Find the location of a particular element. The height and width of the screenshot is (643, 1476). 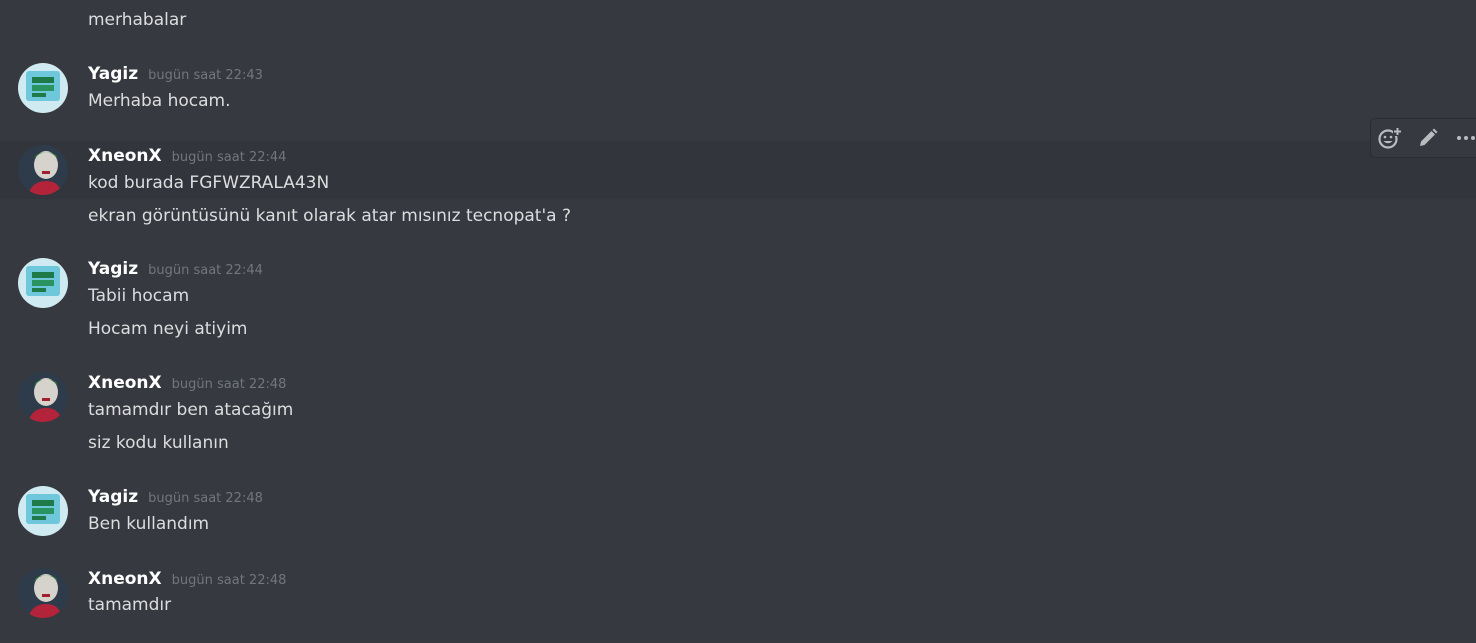

add-reaction-button is located at coordinates (1390, 138).